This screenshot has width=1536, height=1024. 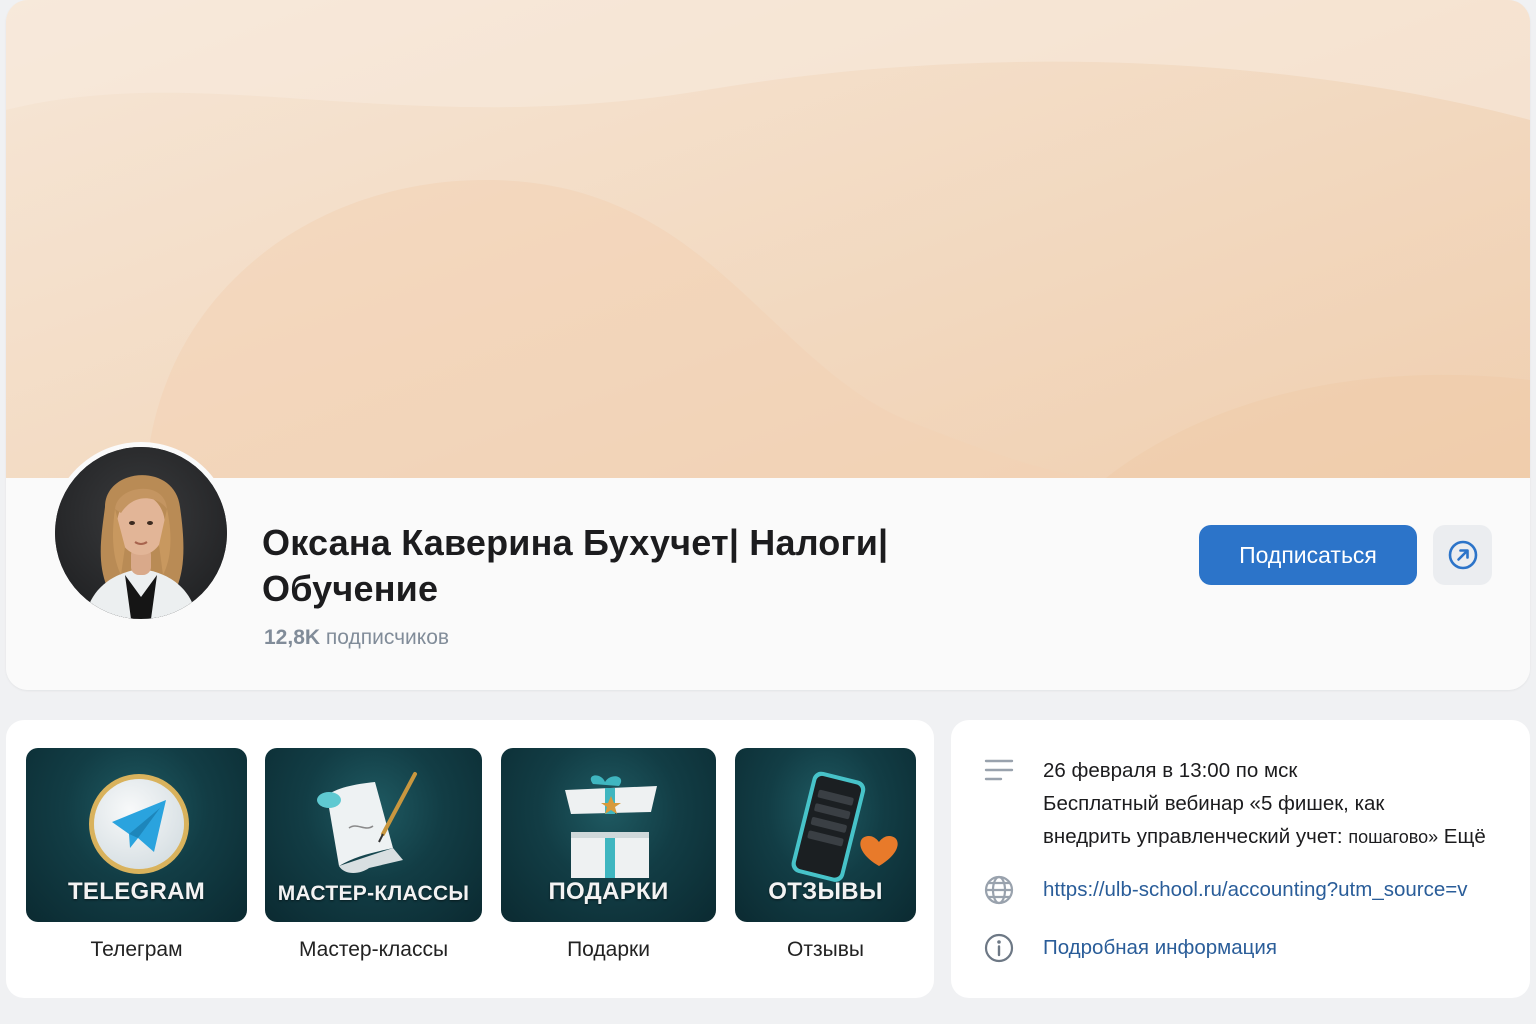 What do you see at coordinates (136, 949) in the screenshot?
I see `service-caption: Телеграм` at bounding box center [136, 949].